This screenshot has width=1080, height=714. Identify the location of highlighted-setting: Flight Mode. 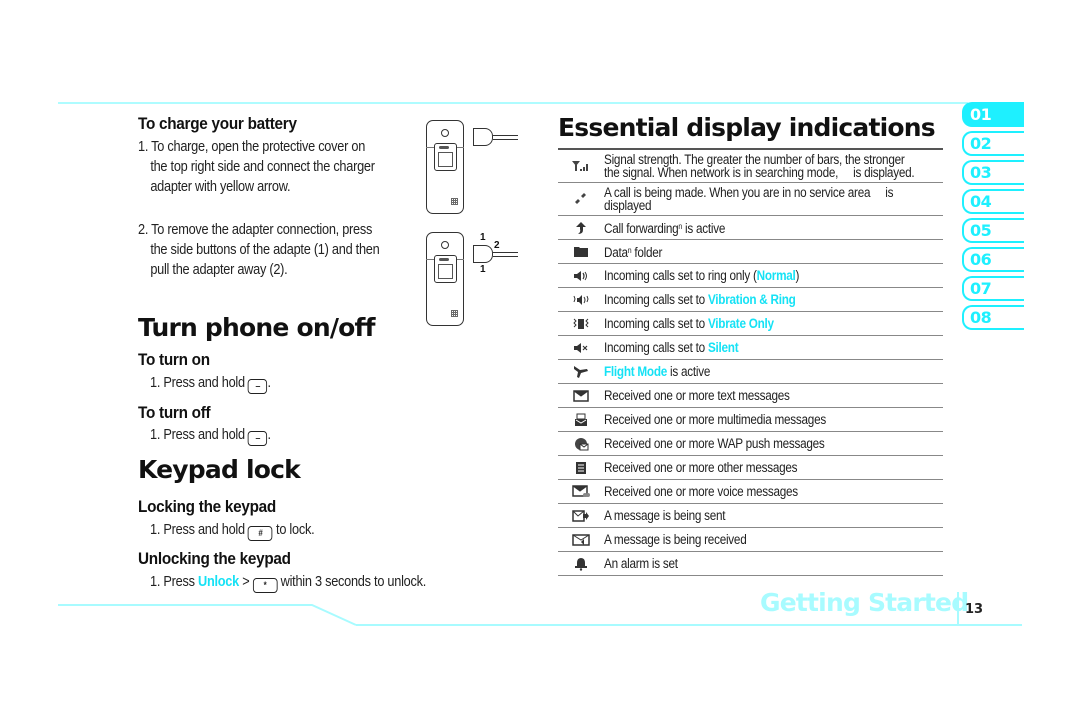
(636, 371).